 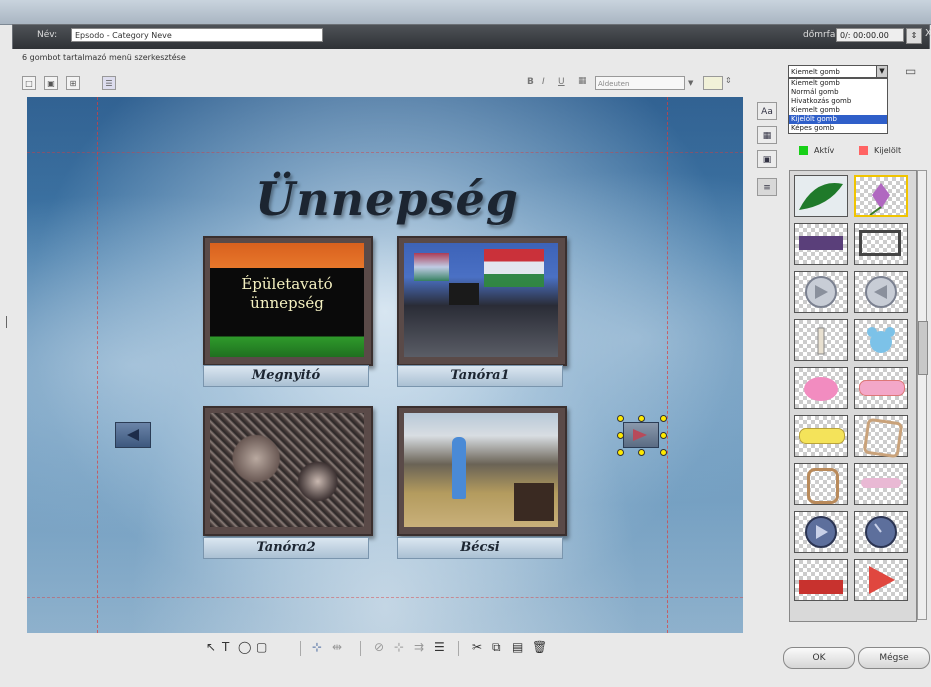 I want to click on align-icon: ⊹, so click(x=317, y=647).